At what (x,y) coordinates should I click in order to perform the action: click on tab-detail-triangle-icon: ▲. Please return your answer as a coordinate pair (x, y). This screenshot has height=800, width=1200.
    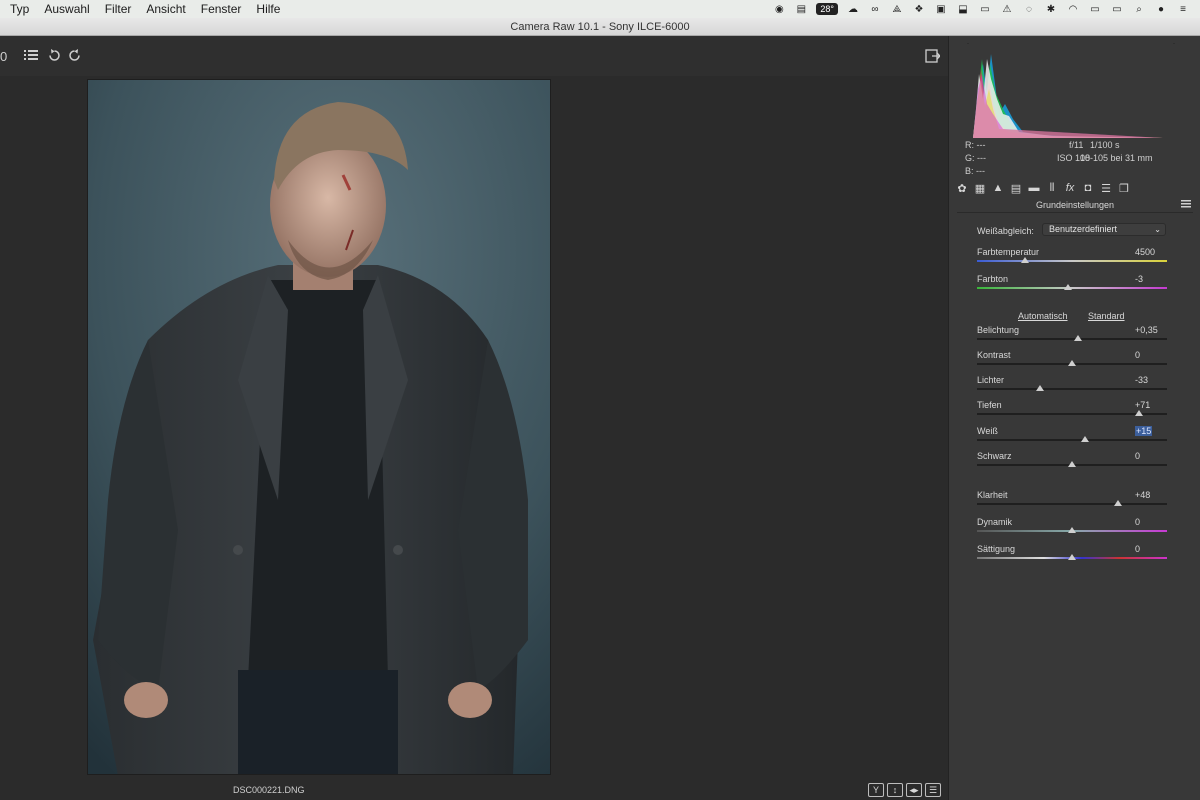
    Looking at the image, I should click on (998, 188).